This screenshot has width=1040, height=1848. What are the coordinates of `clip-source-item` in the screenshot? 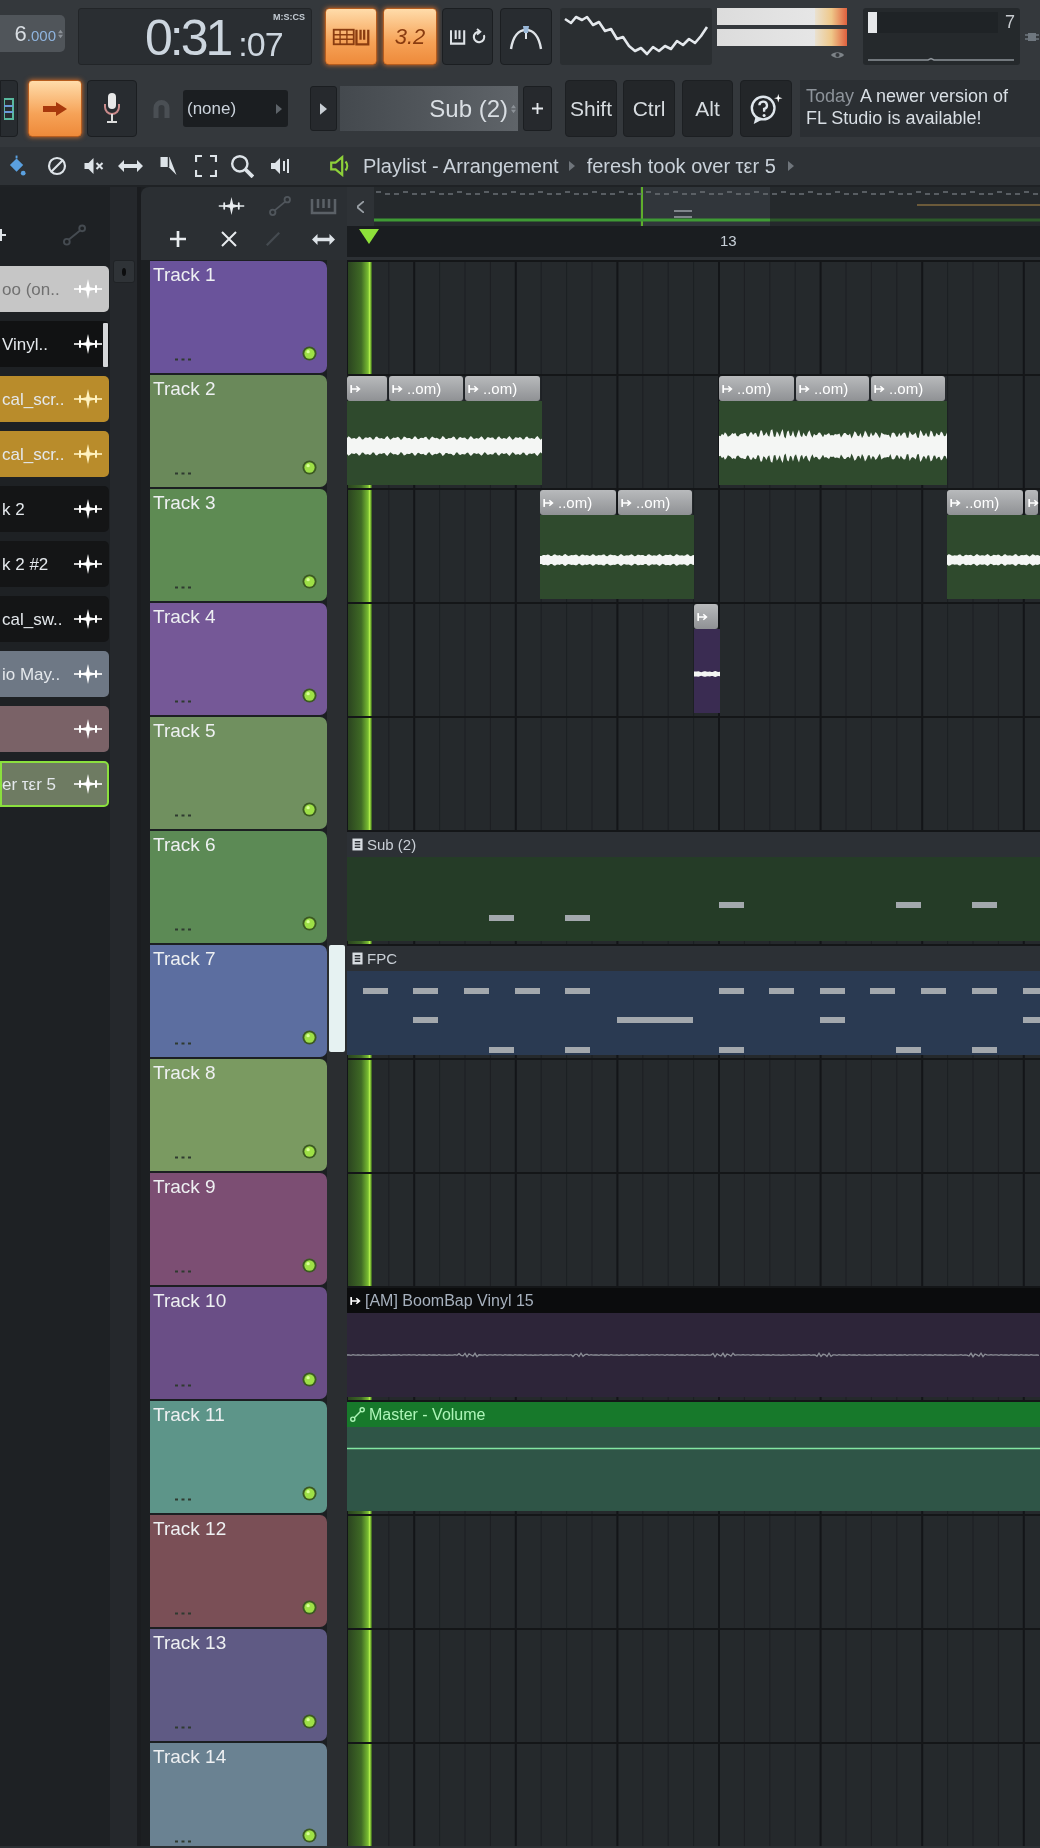 It's located at (54, 729).